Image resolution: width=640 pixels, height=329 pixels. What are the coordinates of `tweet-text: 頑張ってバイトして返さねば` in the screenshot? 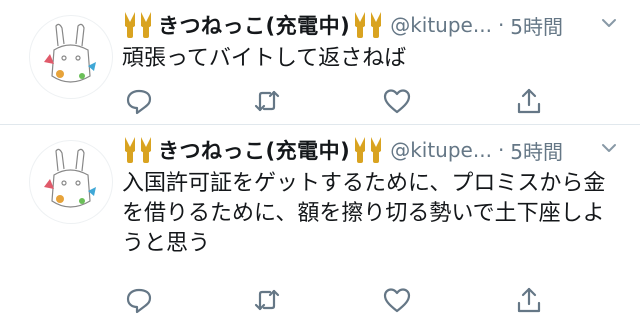 It's located at (264, 58).